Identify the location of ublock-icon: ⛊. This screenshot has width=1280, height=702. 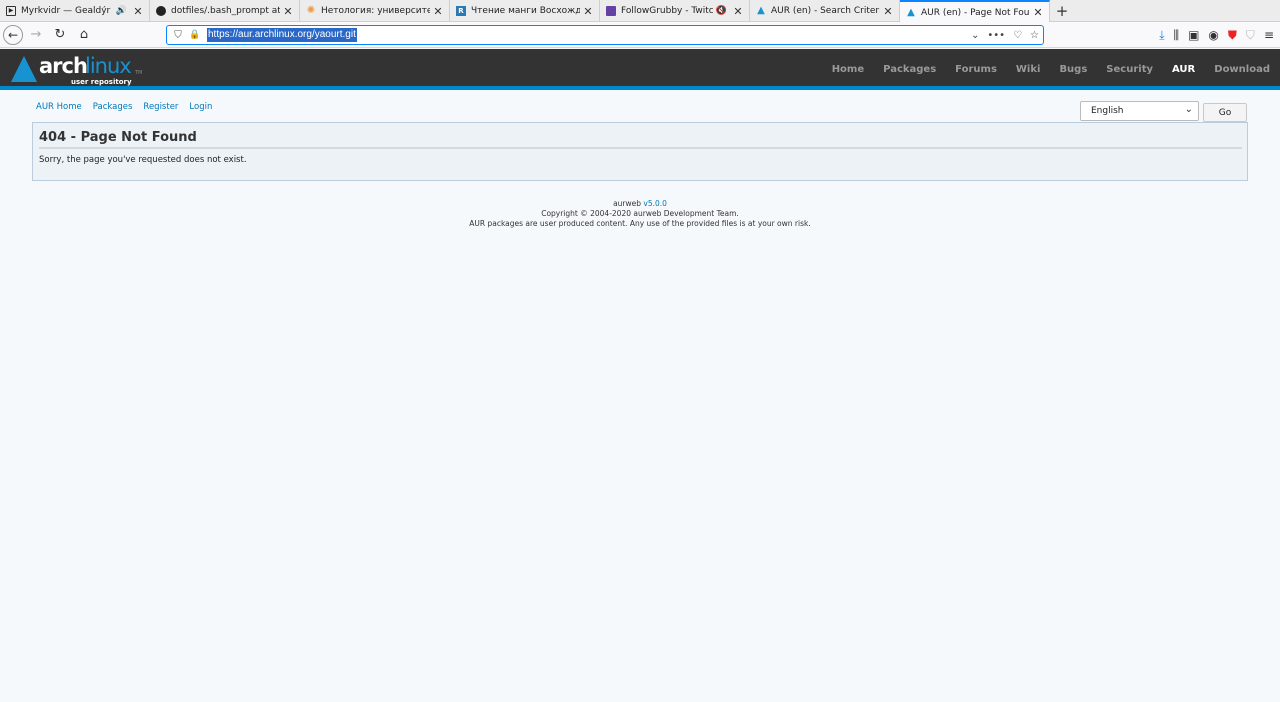
(1232, 35).